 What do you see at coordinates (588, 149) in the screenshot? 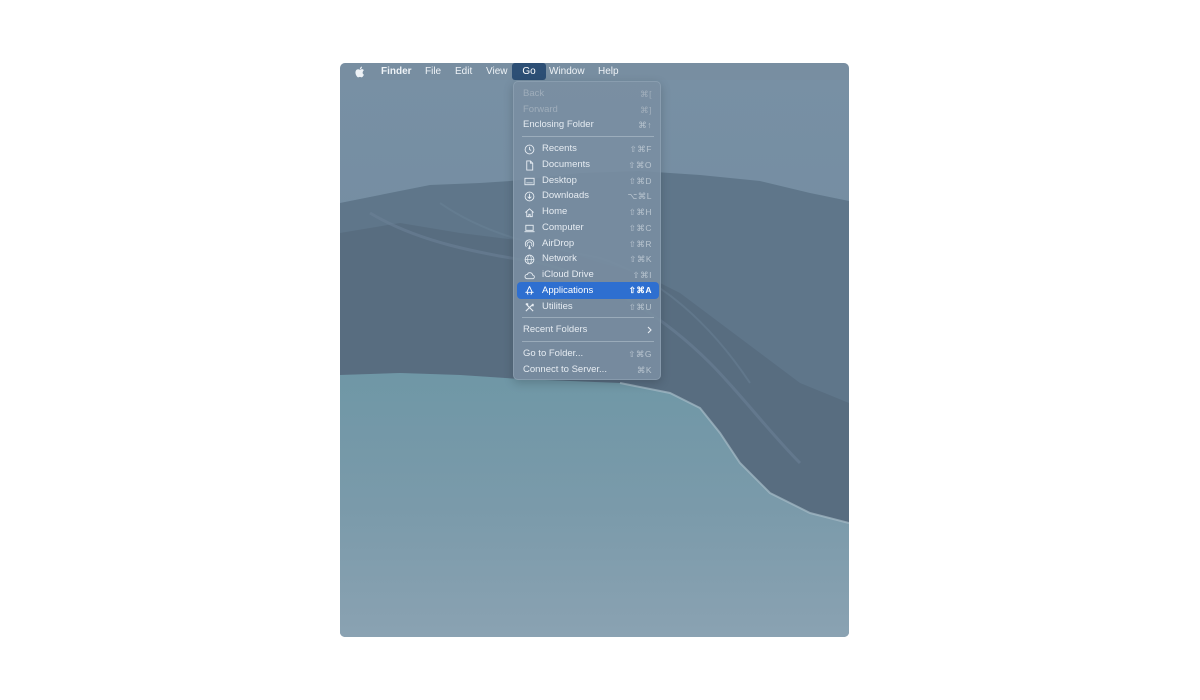
I see `menu-item-recents: Recents ⇧⌘F` at bounding box center [588, 149].